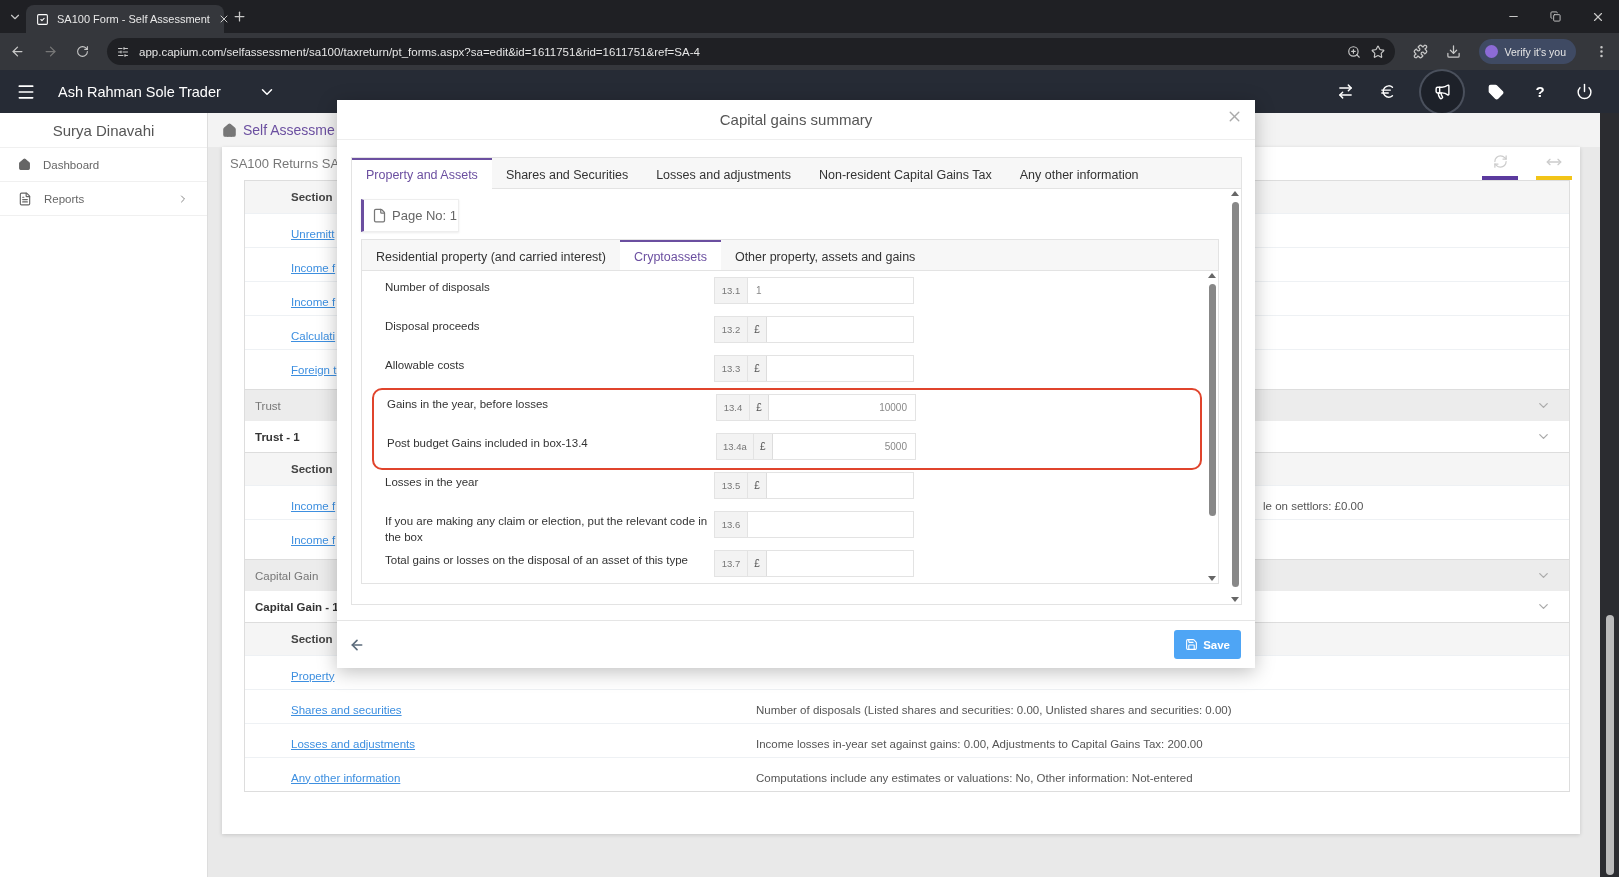  Describe the element at coordinates (1492, 51) in the screenshot. I see `avatar-icon` at that location.